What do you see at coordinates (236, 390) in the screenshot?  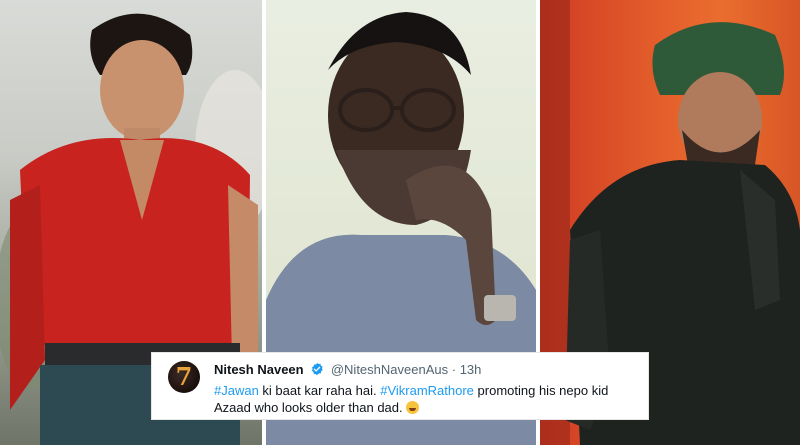 I see `hashtag-link: #Jawan` at bounding box center [236, 390].